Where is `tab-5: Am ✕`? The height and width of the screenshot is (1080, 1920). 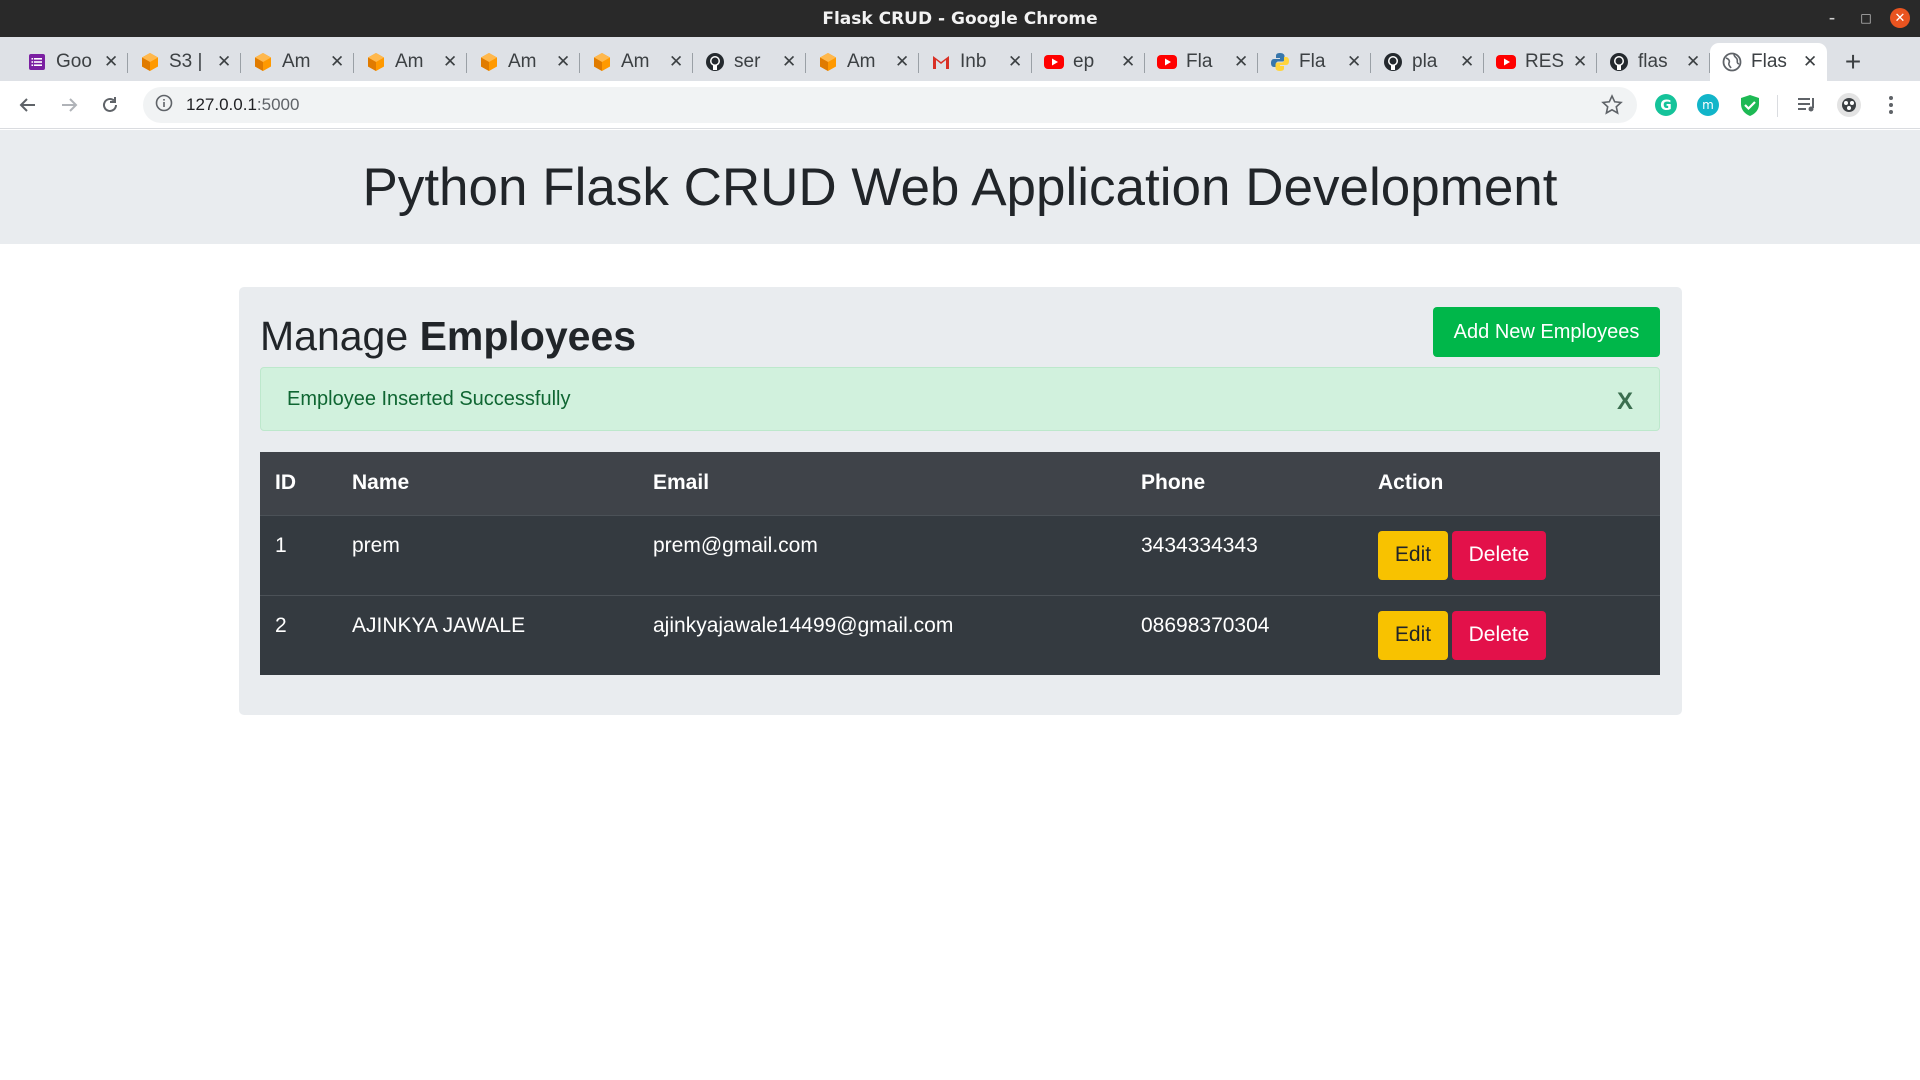
tab-5: Am ✕ is located at coordinates (636, 62).